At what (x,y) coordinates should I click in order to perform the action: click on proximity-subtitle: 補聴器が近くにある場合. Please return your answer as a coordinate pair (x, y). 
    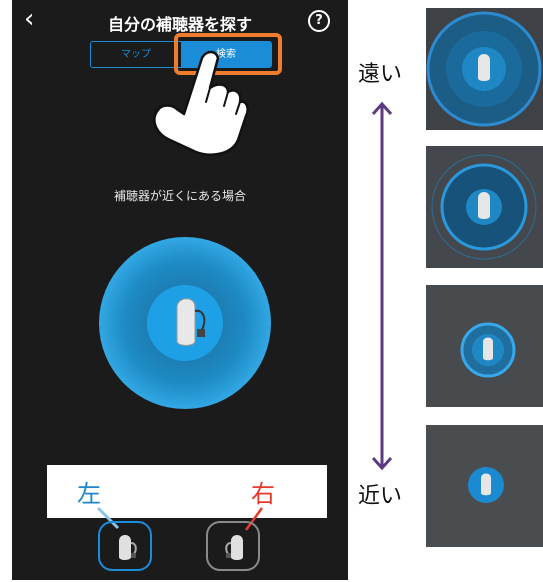
    Looking at the image, I should click on (179, 196).